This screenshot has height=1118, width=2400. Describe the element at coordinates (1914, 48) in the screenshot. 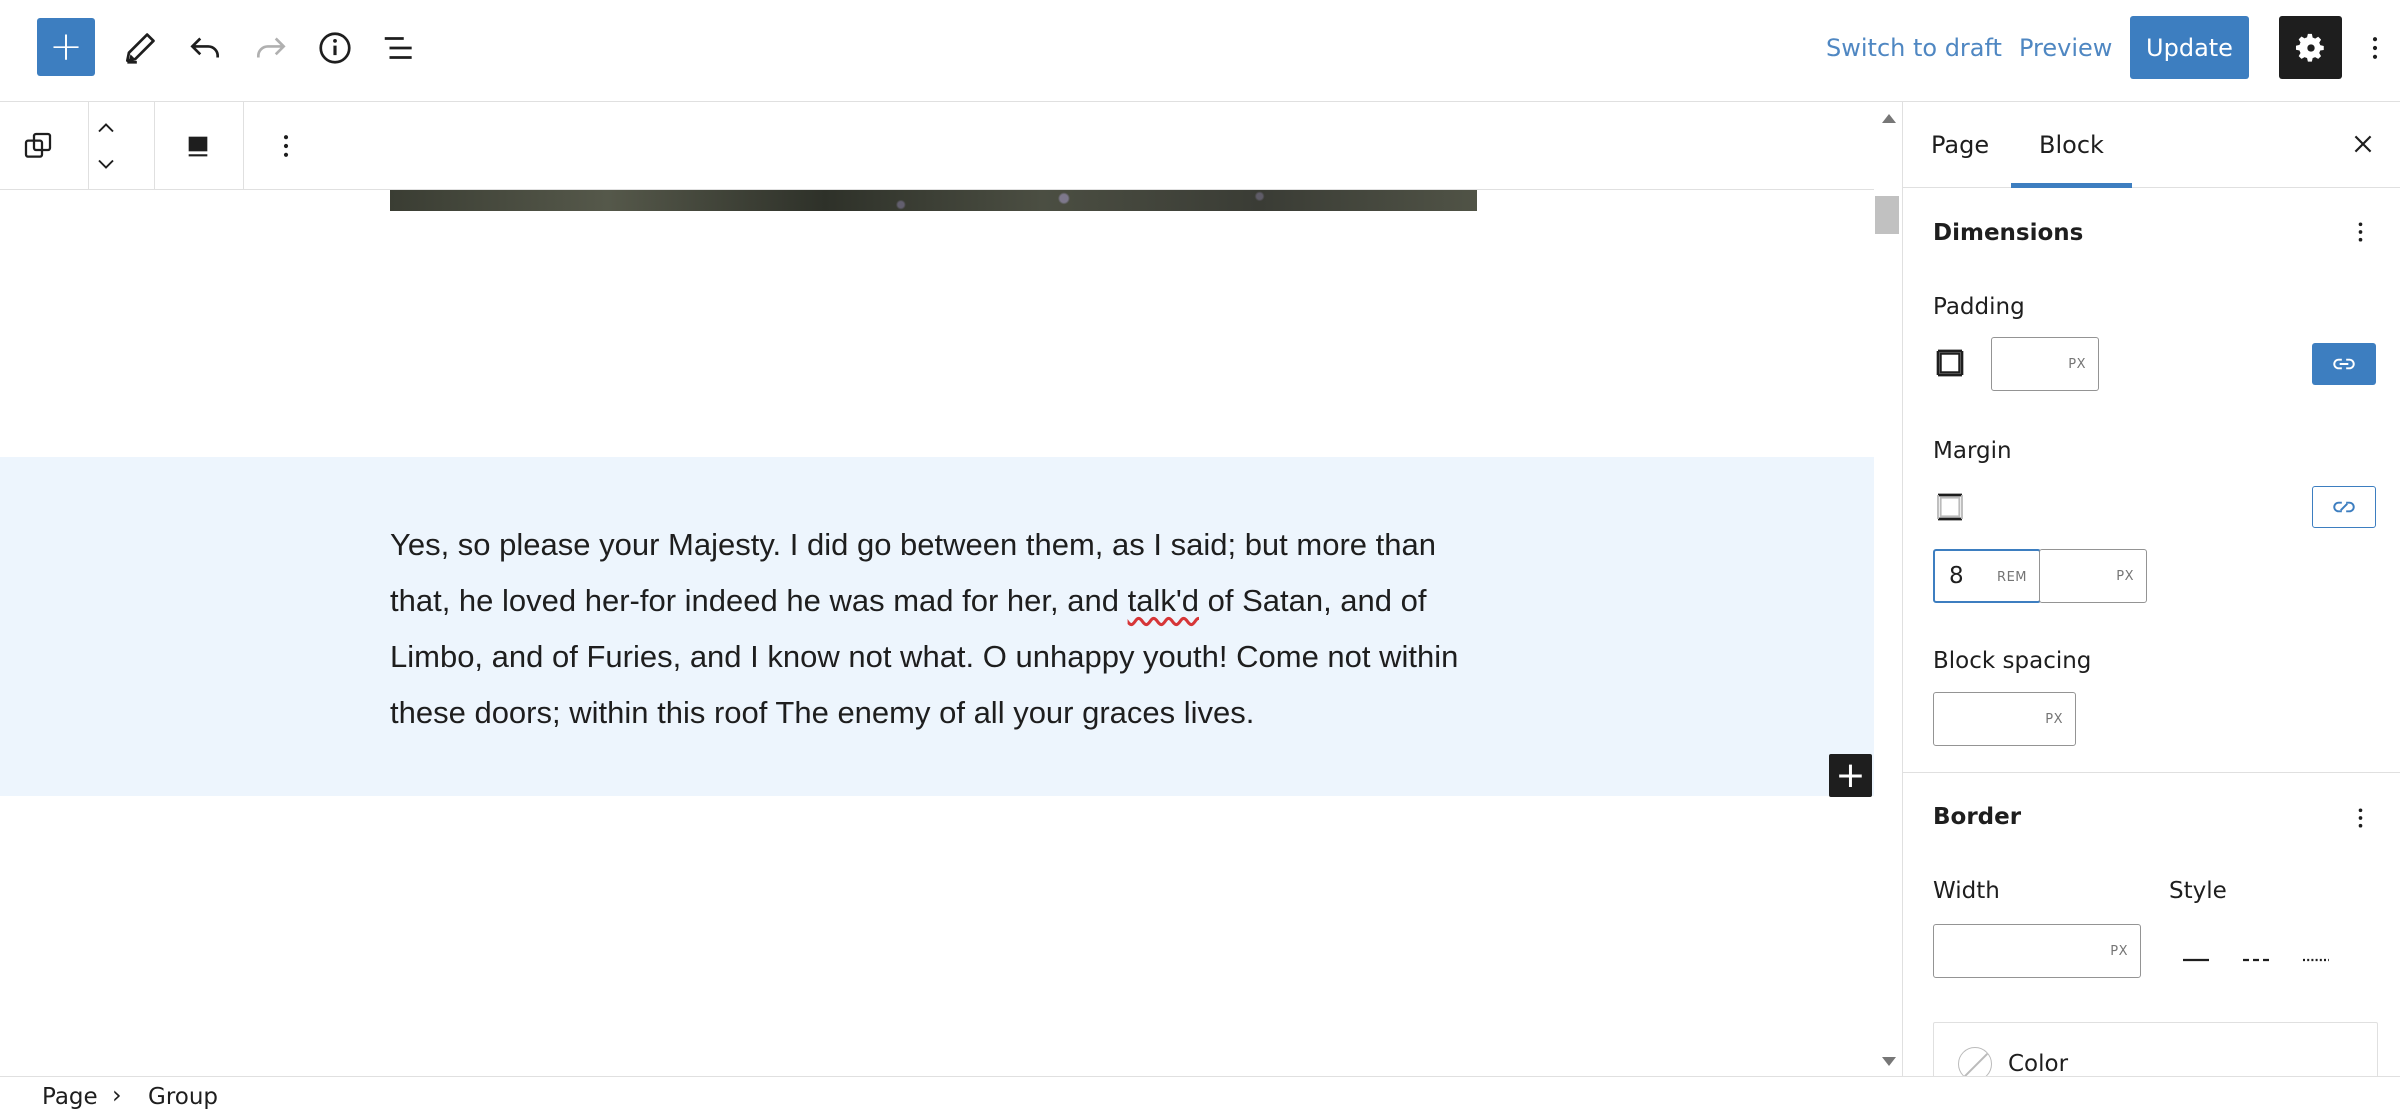

I see `switch-to-draft-button: Switch to draft` at that location.